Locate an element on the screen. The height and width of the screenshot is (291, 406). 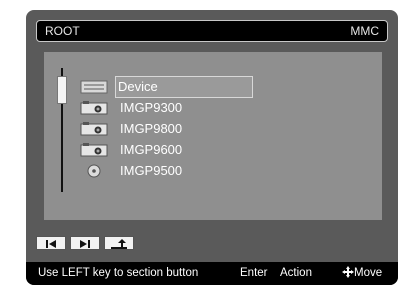
list-item: IMGP9300 is located at coordinates (180, 108).